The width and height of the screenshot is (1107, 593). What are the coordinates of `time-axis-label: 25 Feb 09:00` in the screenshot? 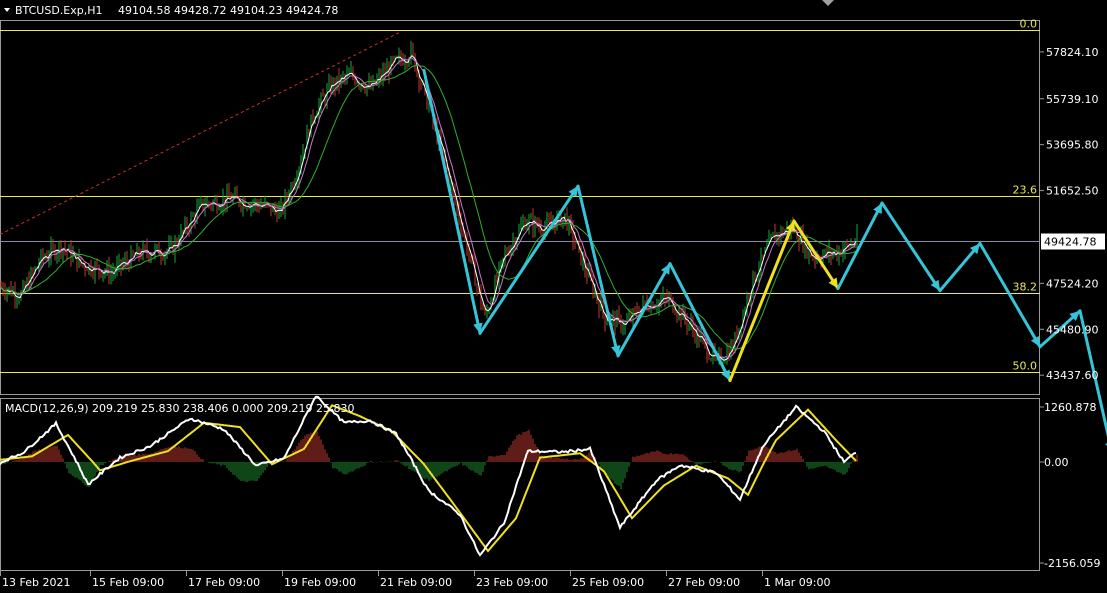 It's located at (608, 582).